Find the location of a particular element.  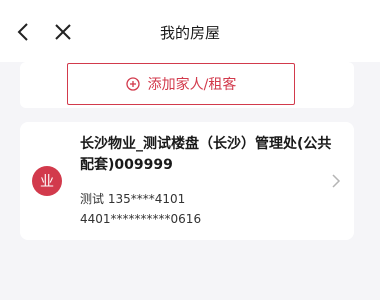

add-section: 添加家人/租客 is located at coordinates (187, 85).